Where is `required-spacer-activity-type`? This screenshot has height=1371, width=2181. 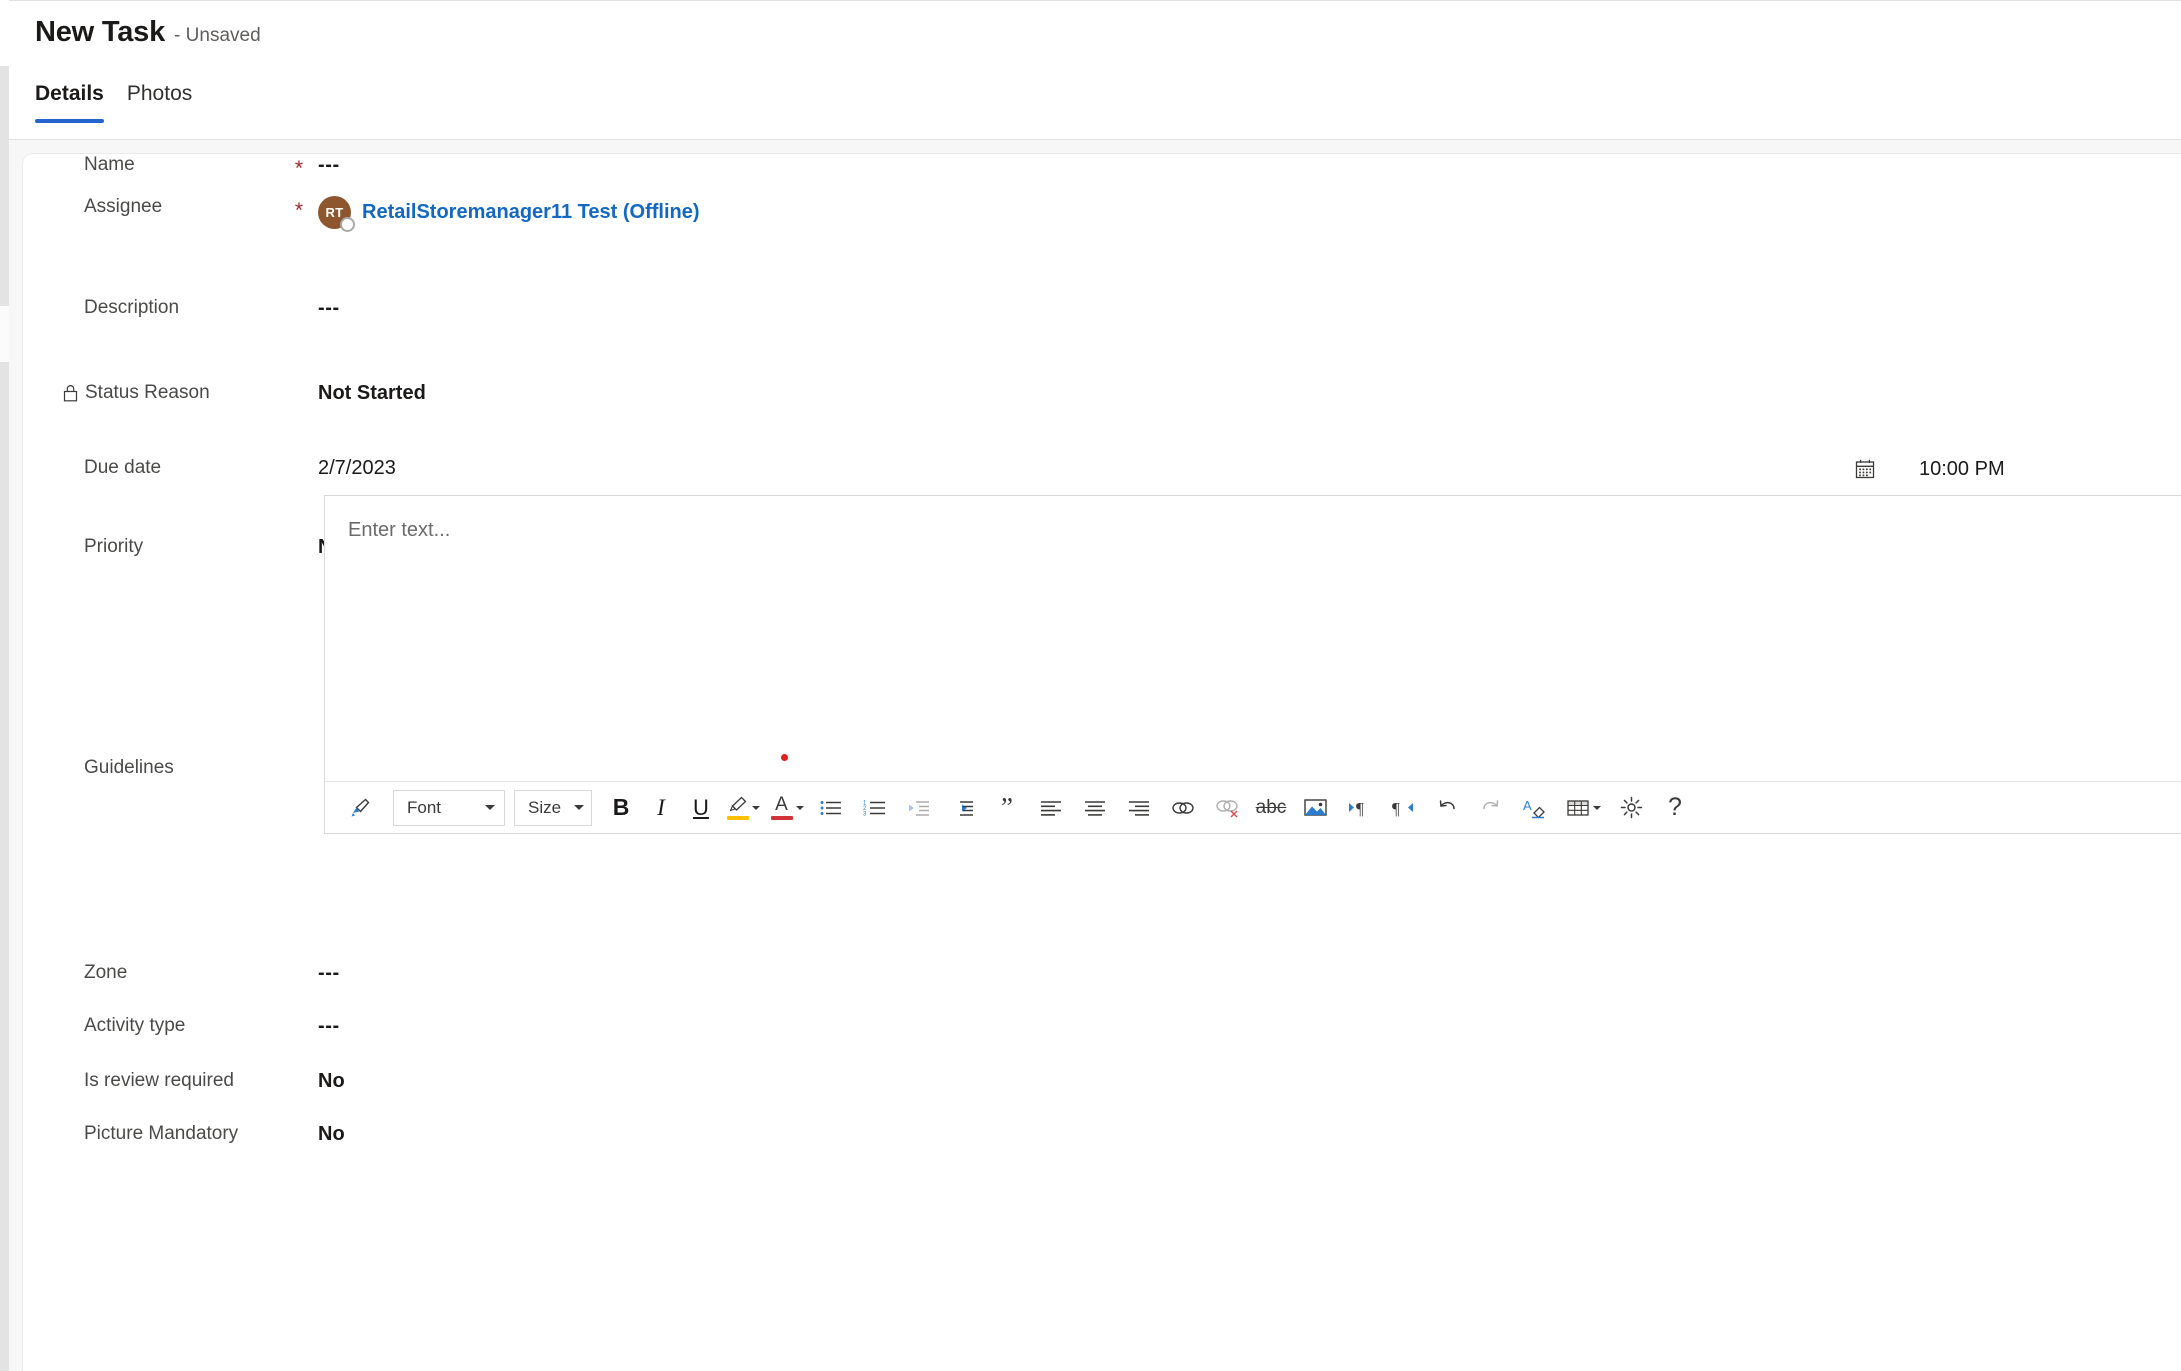
required-spacer-activity-type is located at coordinates (299, 1017).